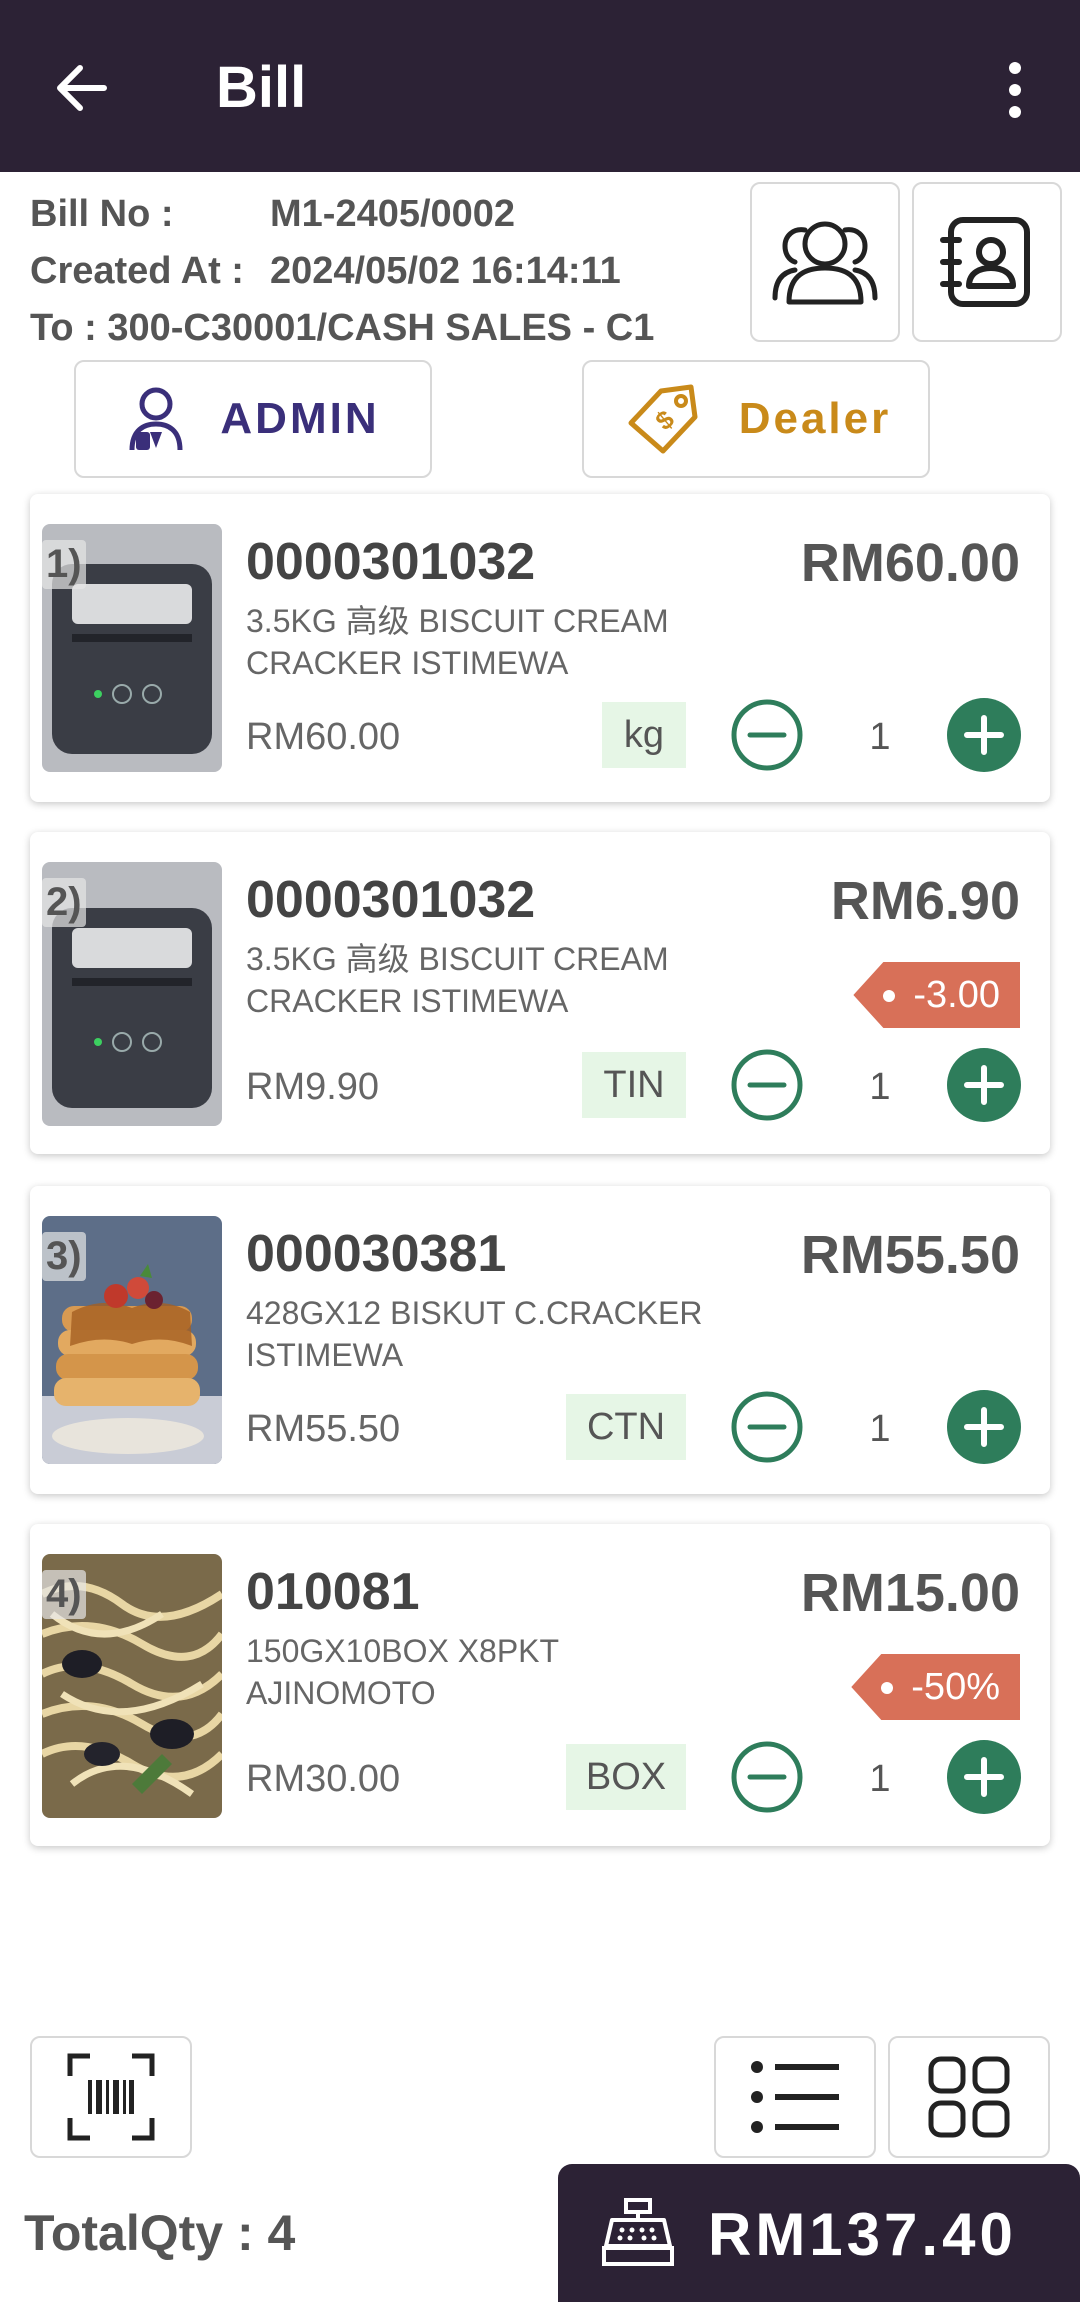 This screenshot has height=2302, width=1080. I want to click on item-index: 2), so click(64, 902).